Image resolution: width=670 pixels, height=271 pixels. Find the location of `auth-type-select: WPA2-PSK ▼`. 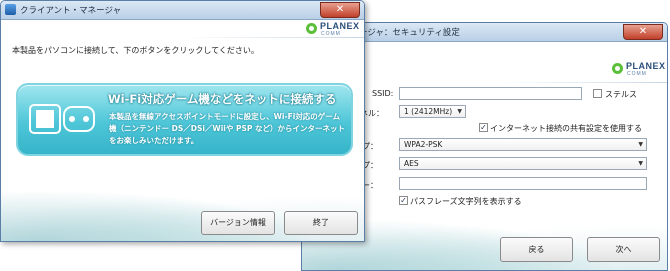

auth-type-select: WPA2-PSK ▼ is located at coordinates (523, 144).